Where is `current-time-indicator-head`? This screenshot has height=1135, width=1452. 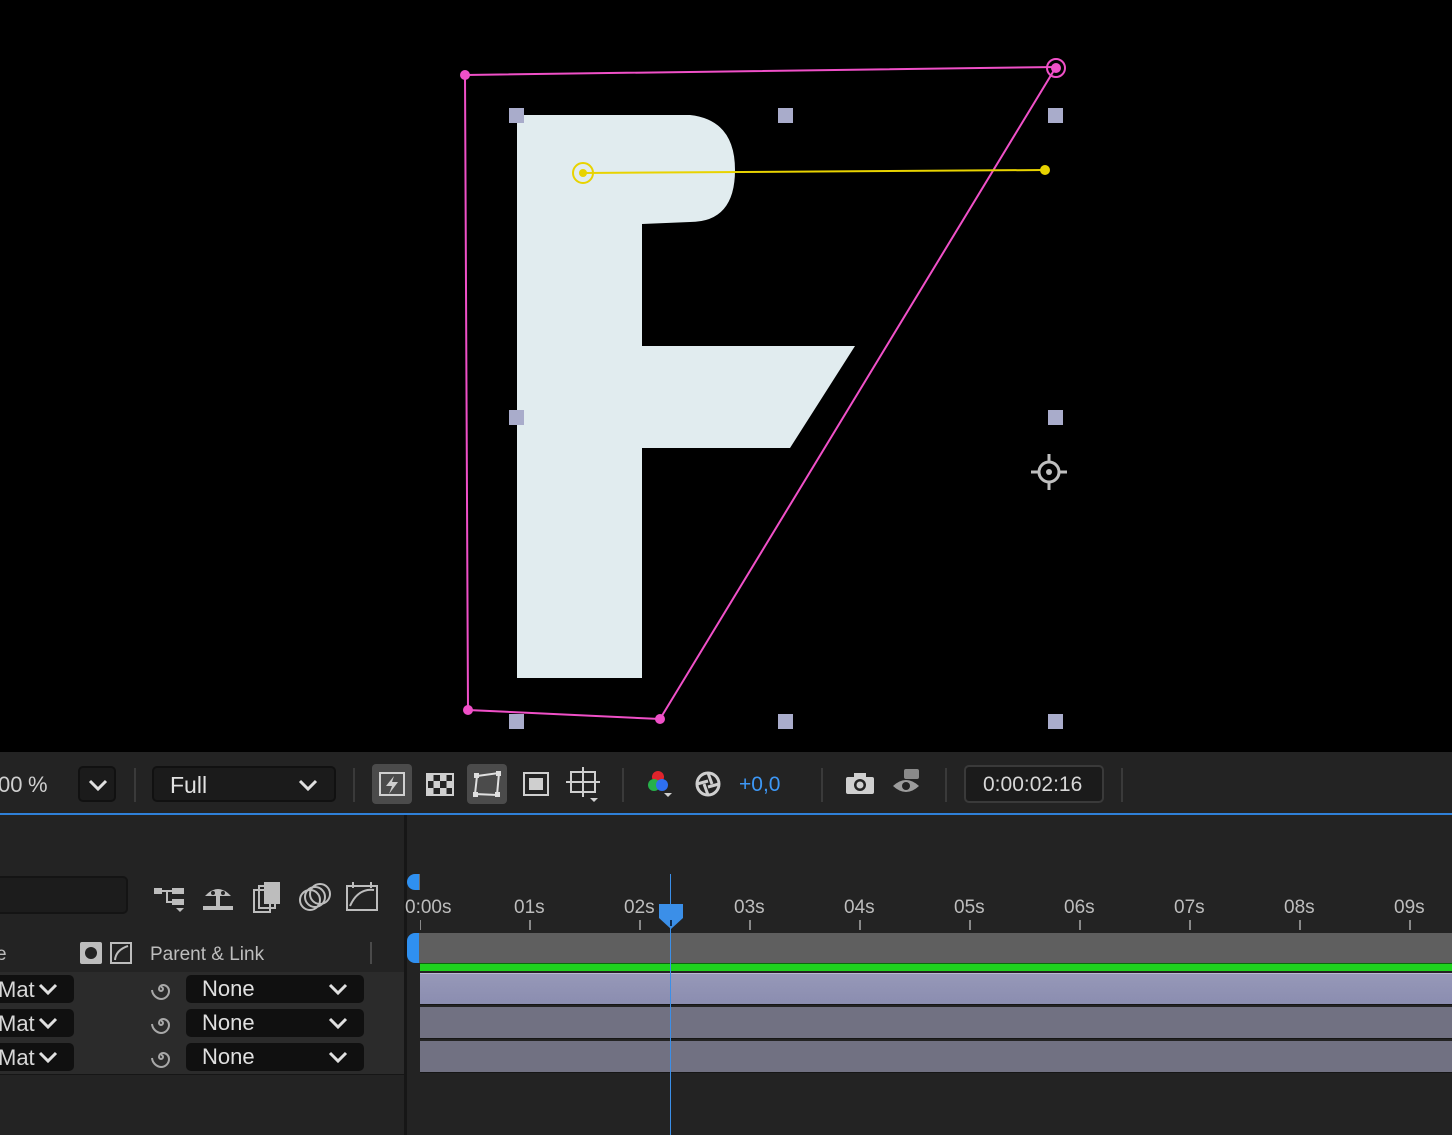
current-time-indicator-head is located at coordinates (671, 916).